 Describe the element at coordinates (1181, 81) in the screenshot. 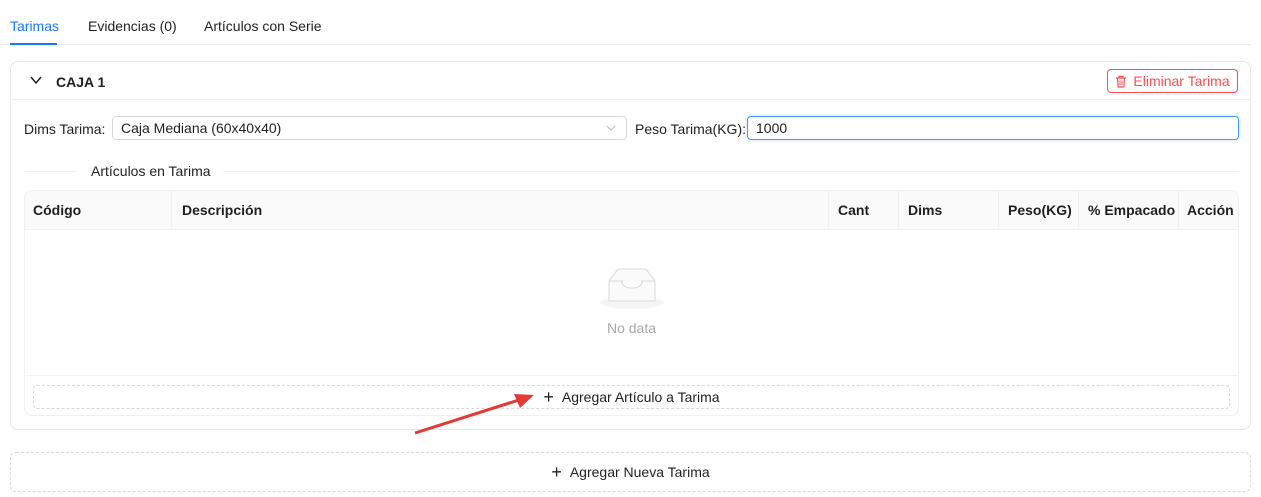

I see `delete-tarima-label: Eliminar Tarima` at that location.